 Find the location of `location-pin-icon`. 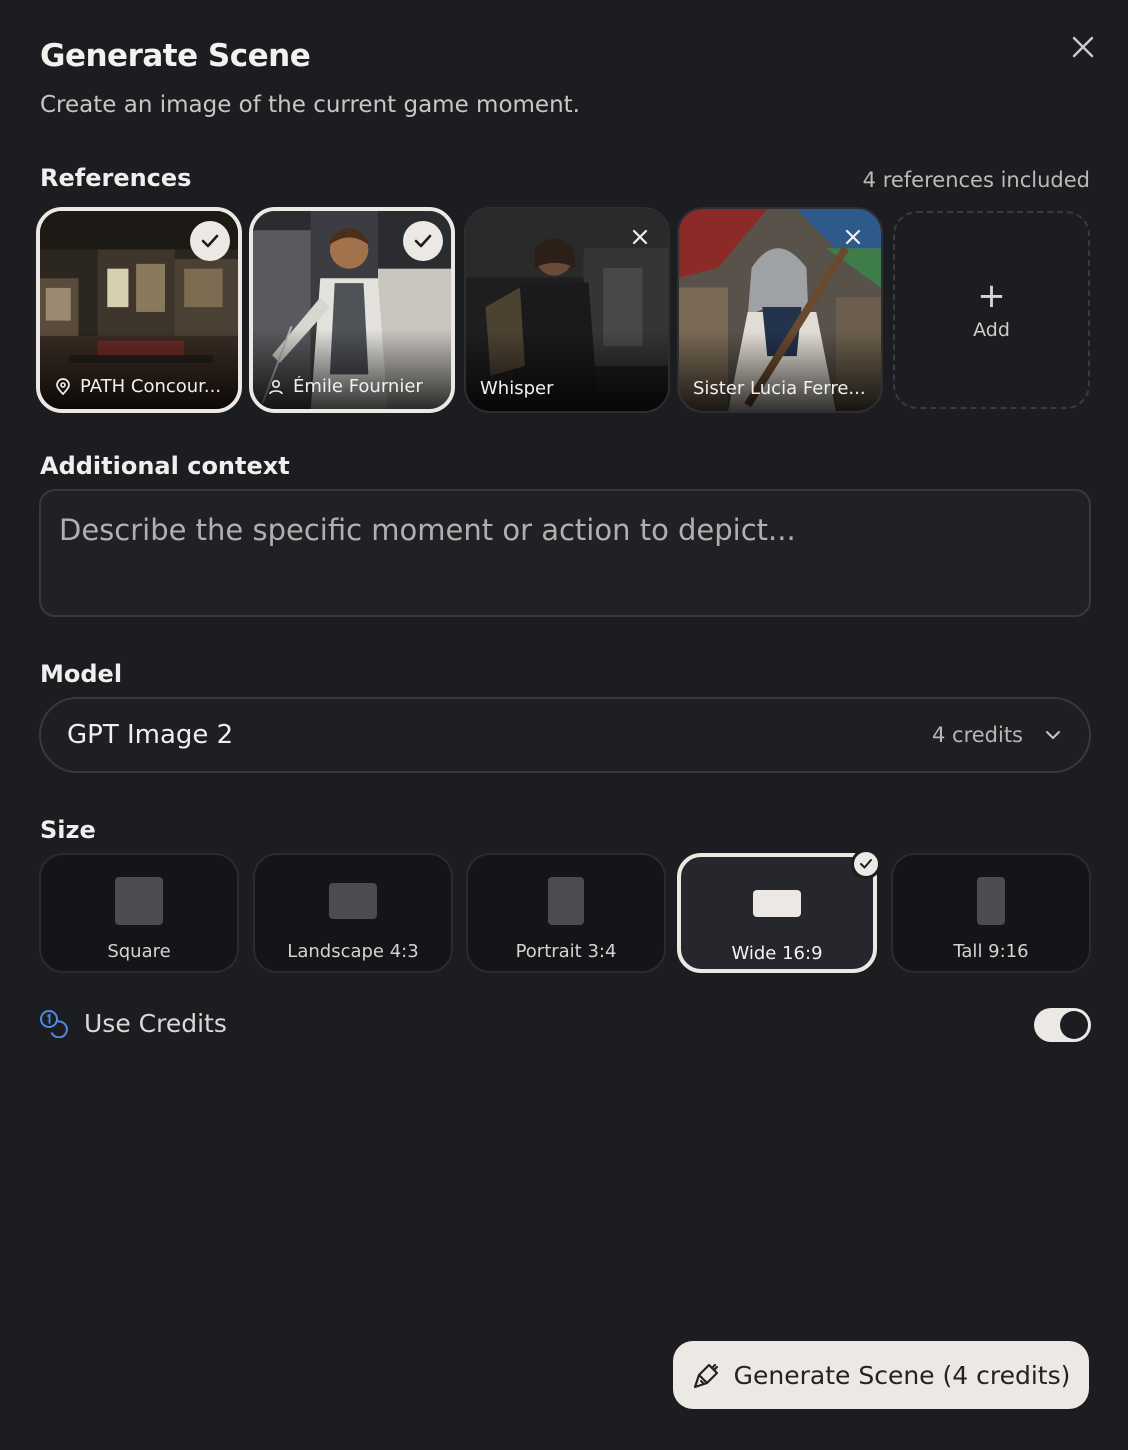

location-pin-icon is located at coordinates (63, 386).